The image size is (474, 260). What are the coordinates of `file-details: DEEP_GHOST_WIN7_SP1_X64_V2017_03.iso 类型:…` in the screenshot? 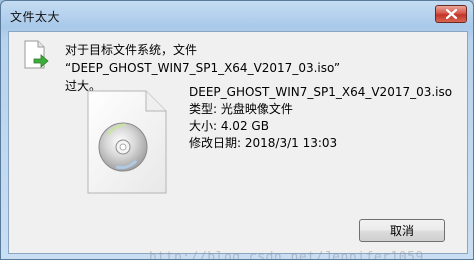 It's located at (320, 118).